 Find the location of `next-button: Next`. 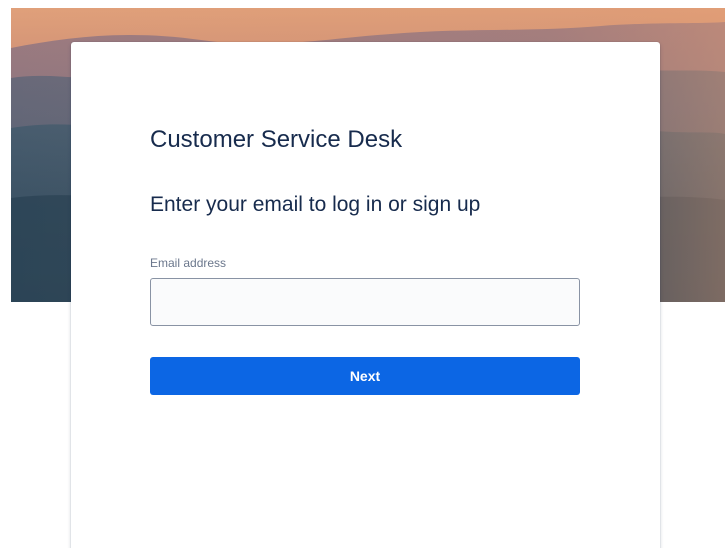

next-button: Next is located at coordinates (365, 376).